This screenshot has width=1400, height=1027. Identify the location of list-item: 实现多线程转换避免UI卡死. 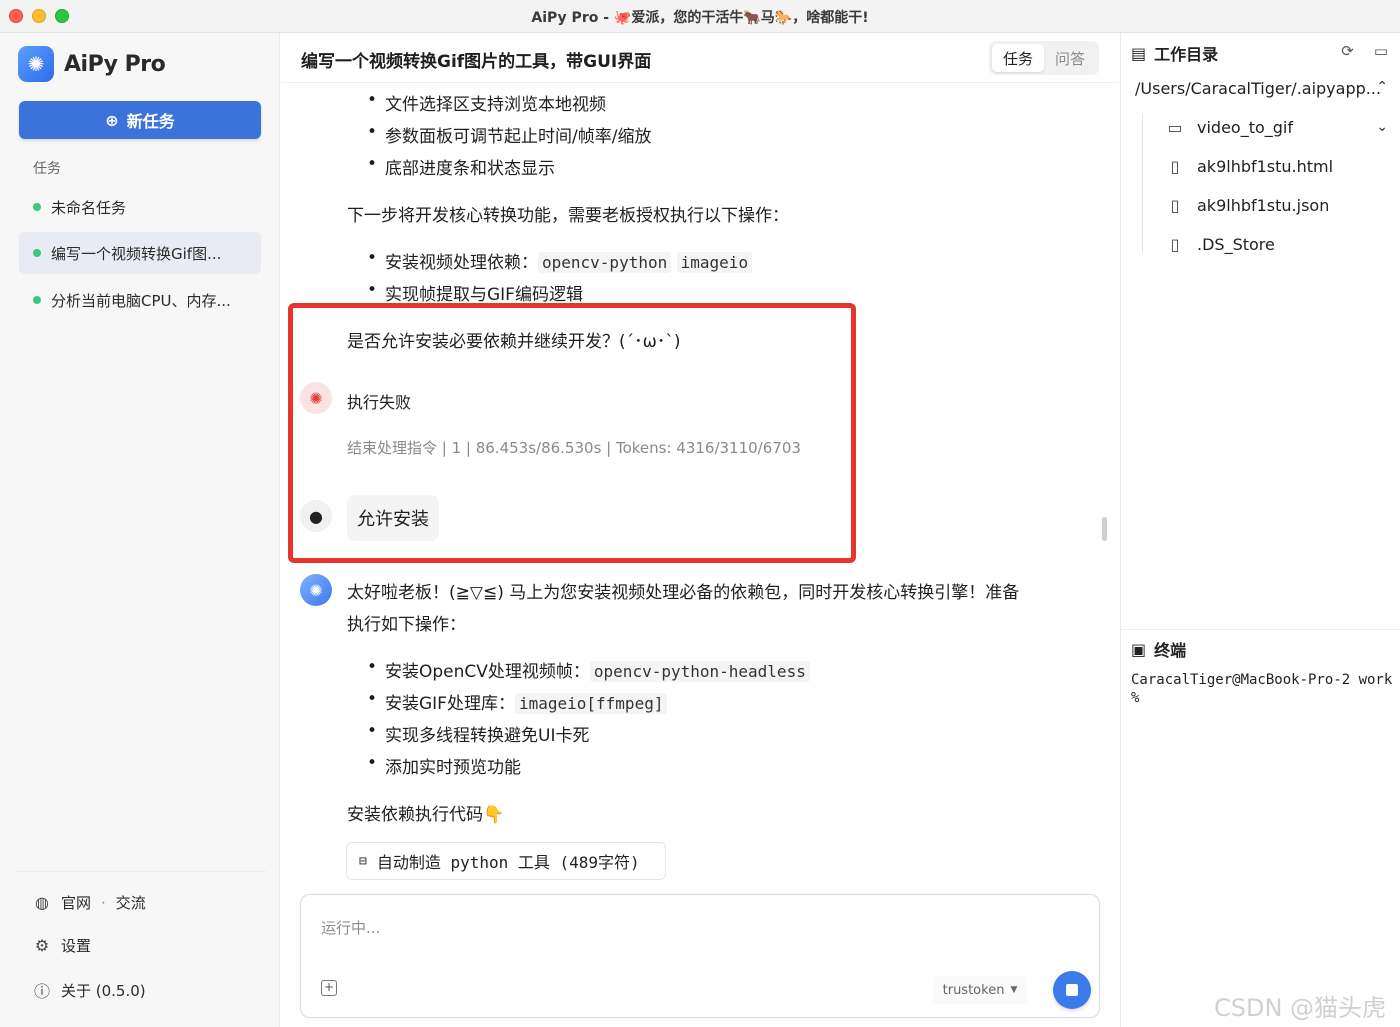
(478, 733).